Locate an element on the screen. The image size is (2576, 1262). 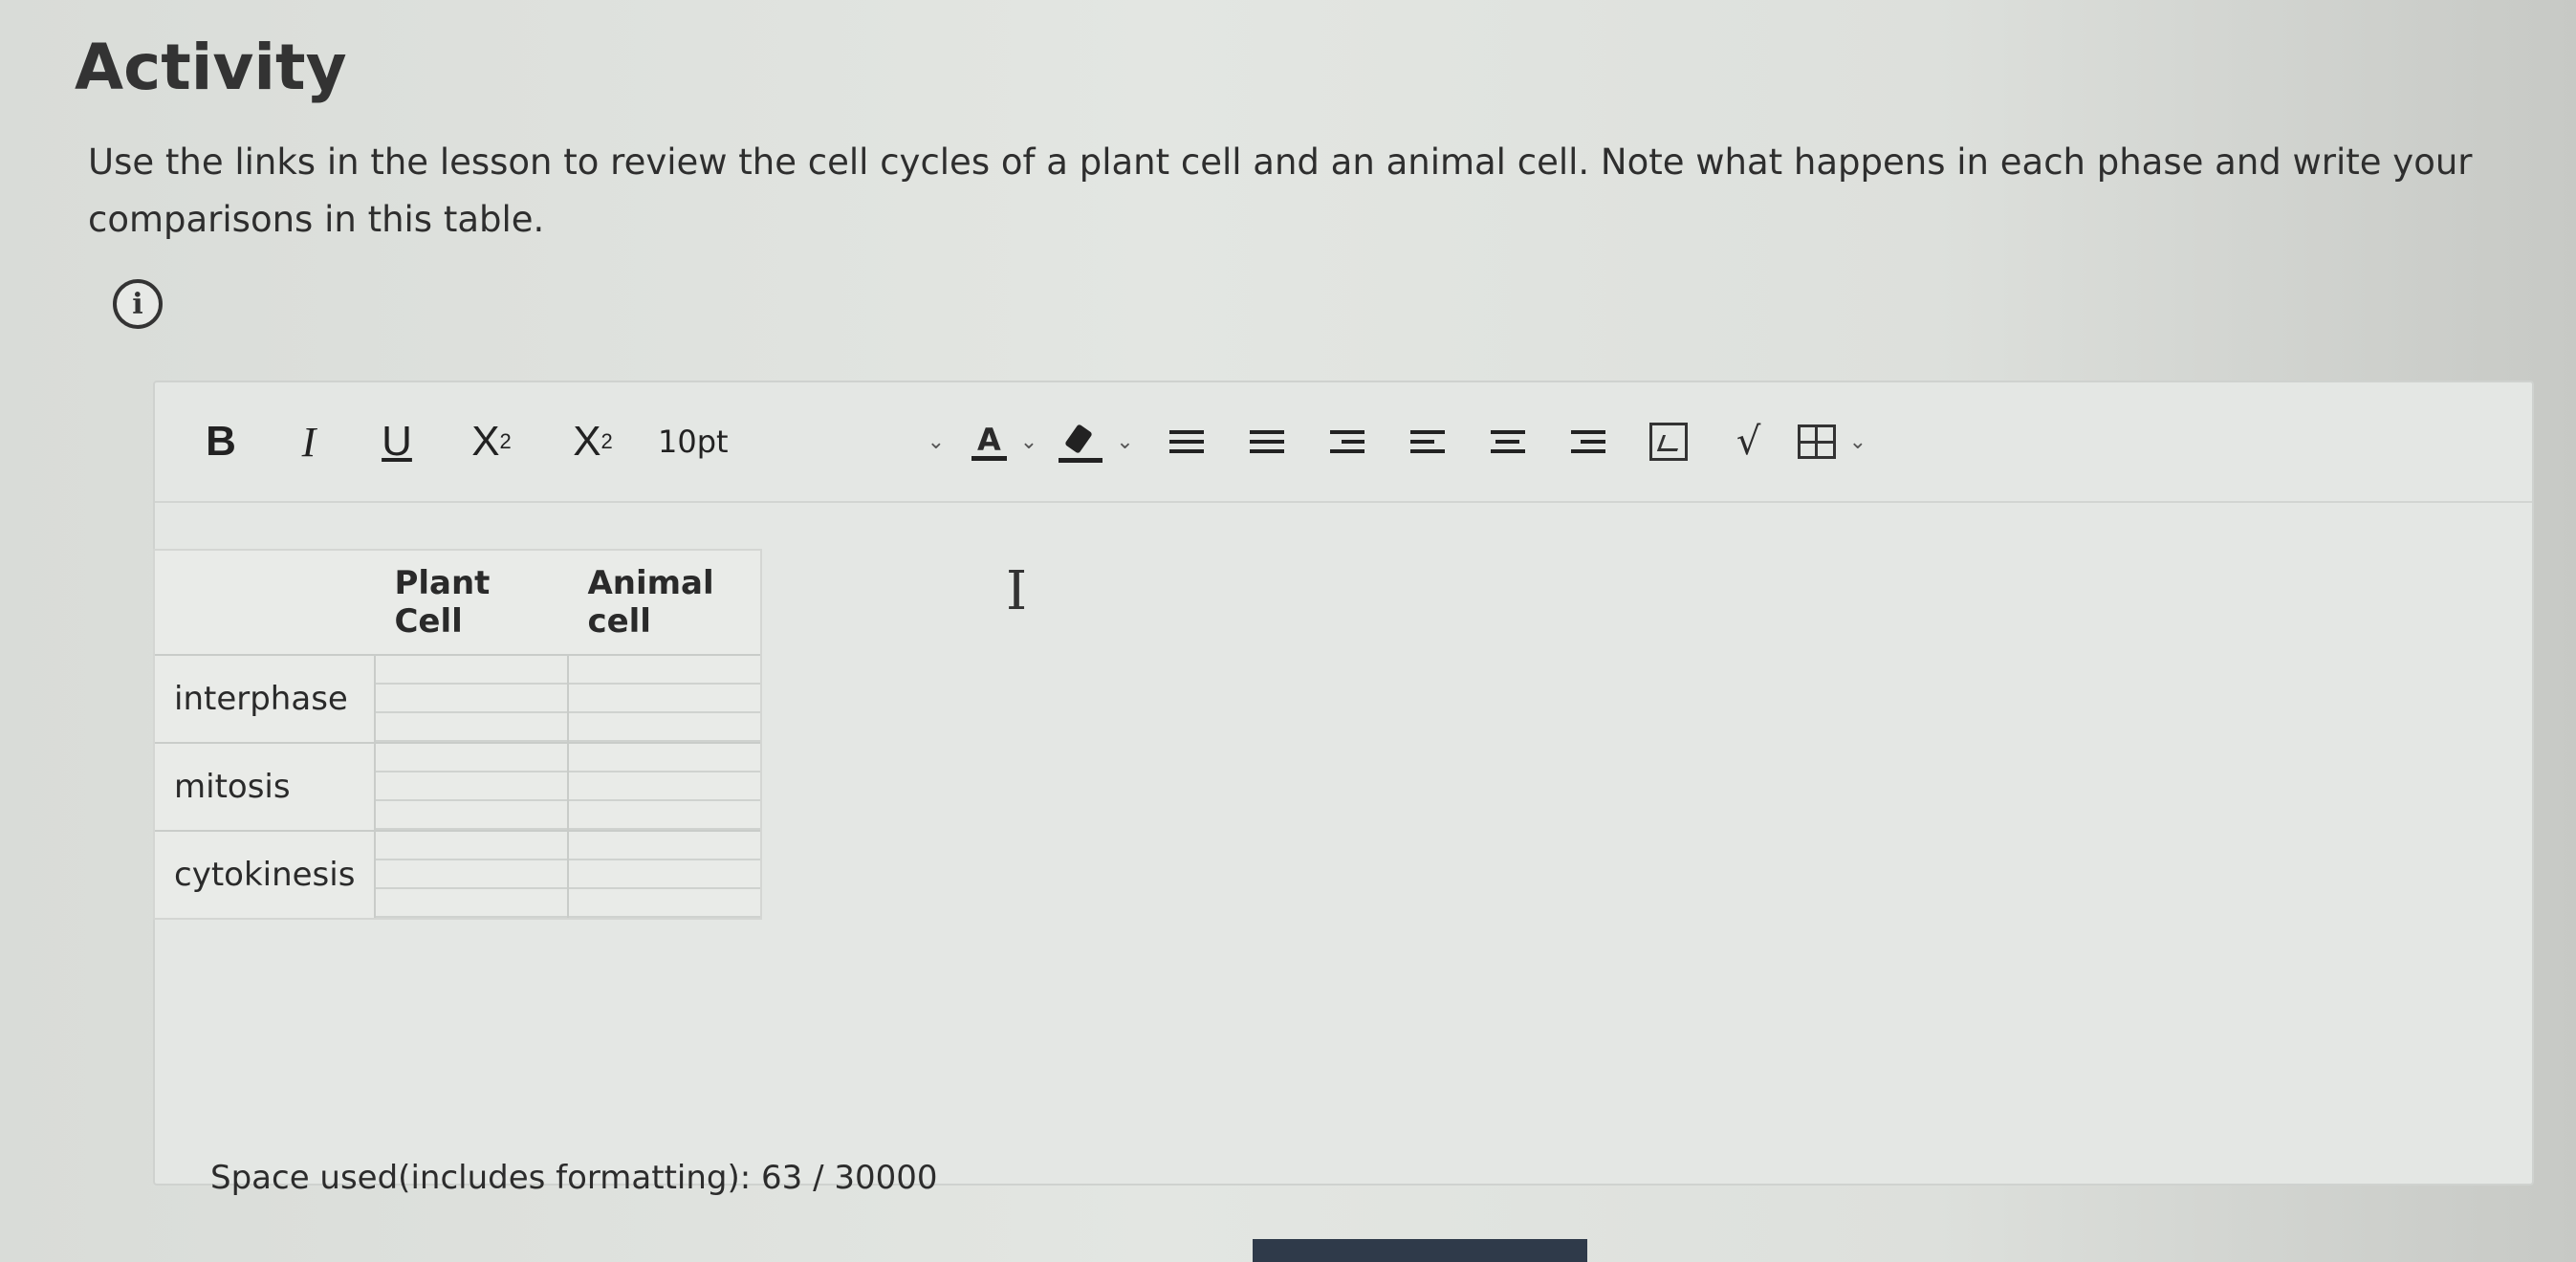
row-label: mitosis is located at coordinates (265, 786).